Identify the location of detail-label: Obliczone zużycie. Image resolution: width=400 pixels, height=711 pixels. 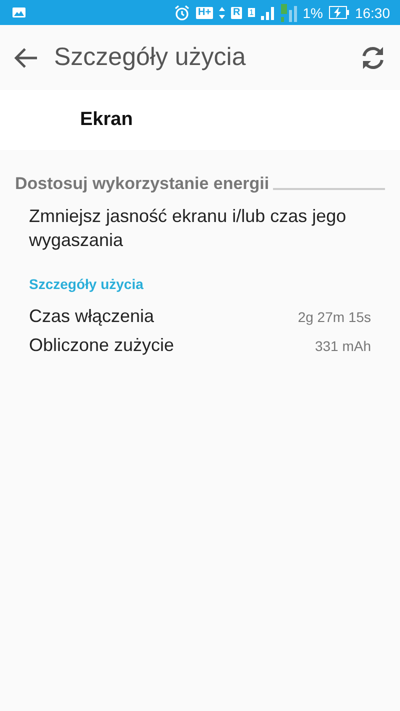
(101, 345).